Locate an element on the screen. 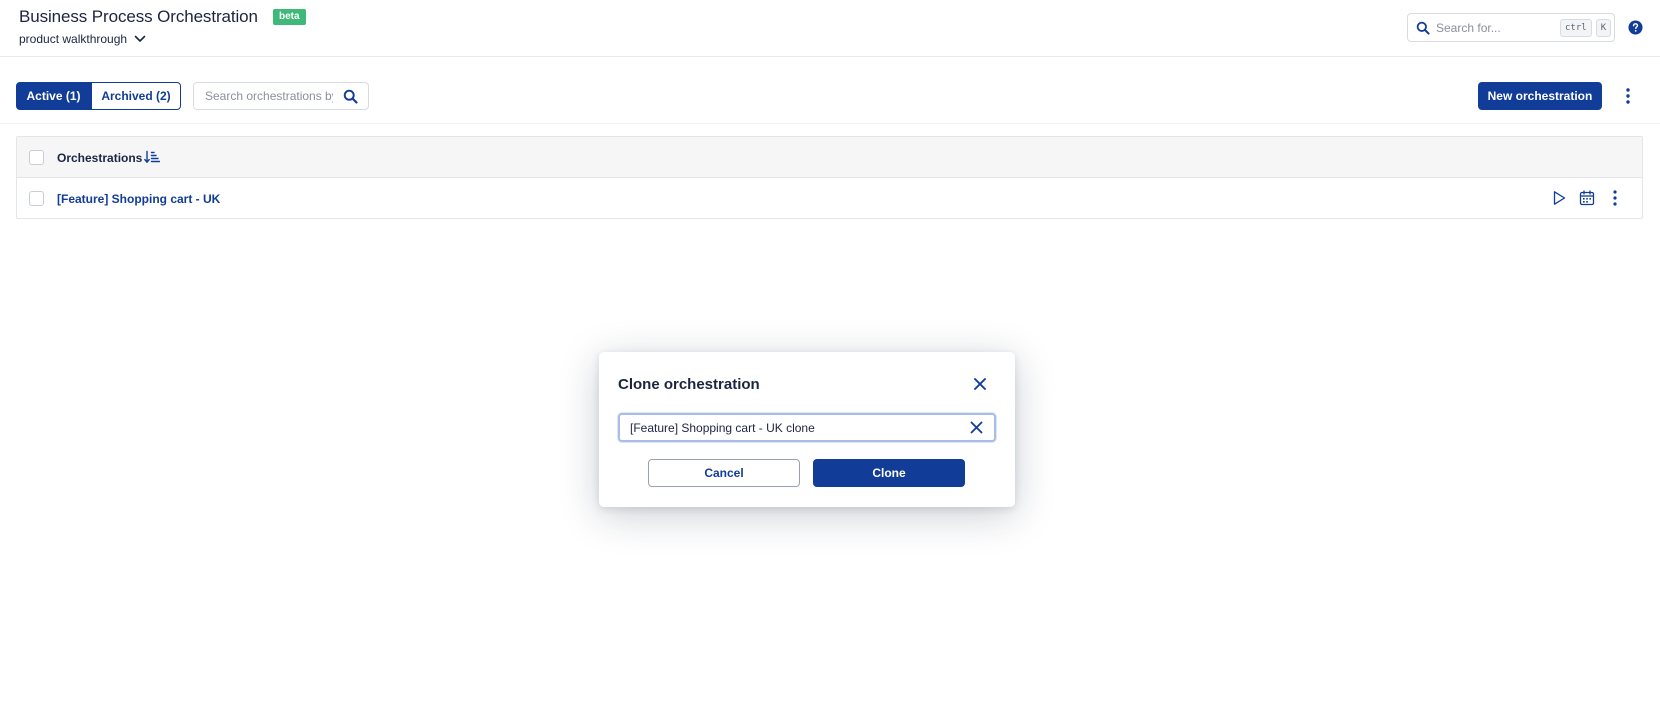 The height and width of the screenshot is (713, 1660). calendar-icon is located at coordinates (1587, 198).